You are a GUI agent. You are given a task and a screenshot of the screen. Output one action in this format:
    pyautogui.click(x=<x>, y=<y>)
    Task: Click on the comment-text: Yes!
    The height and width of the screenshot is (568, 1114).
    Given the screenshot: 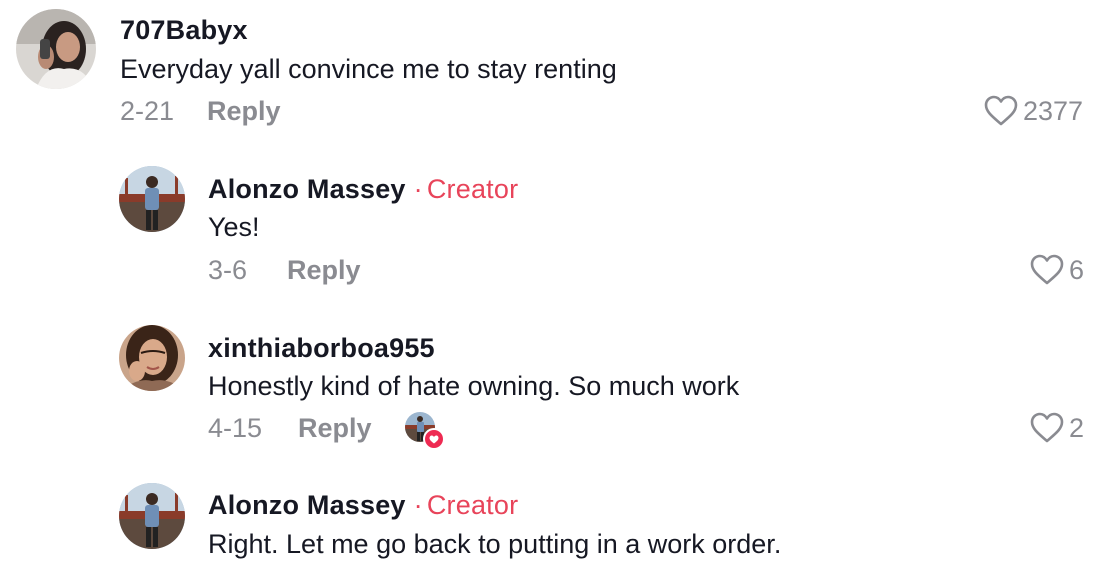 What is the action you would take?
    pyautogui.click(x=234, y=227)
    